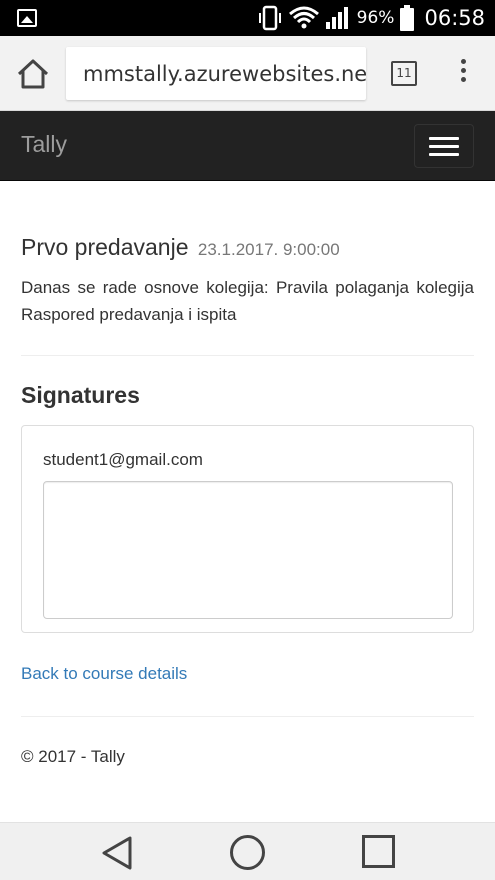  Describe the element at coordinates (454, 18) in the screenshot. I see `clock: 06:58` at that location.